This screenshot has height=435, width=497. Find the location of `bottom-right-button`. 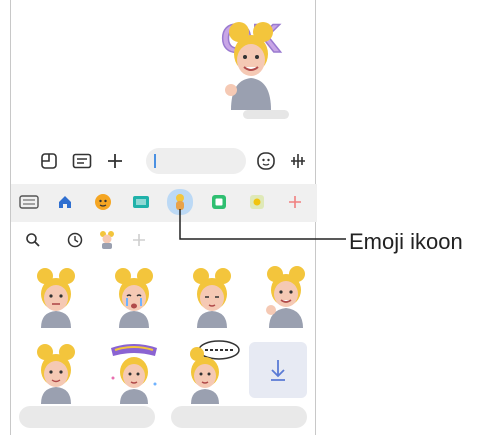

bottom-right-button is located at coordinates (239, 417).